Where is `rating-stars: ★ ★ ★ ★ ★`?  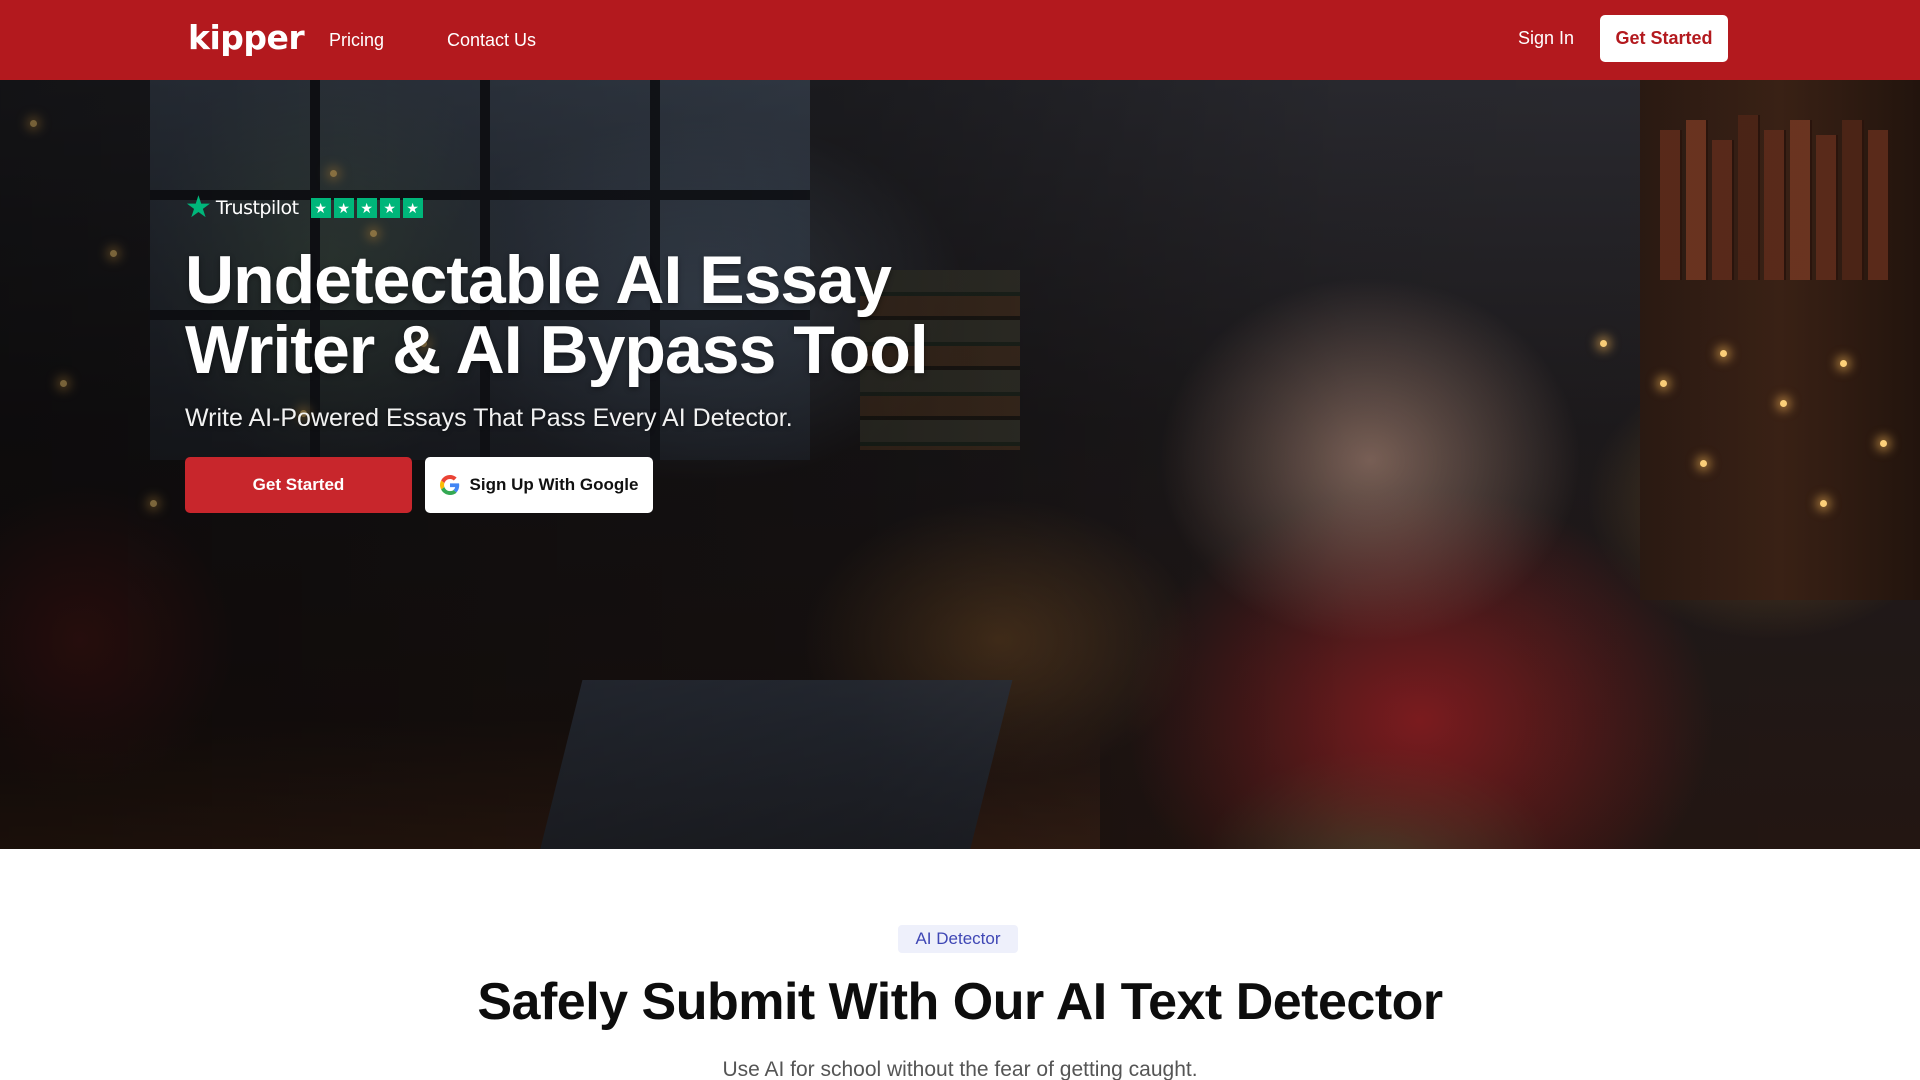 rating-stars: ★ ★ ★ ★ ★ is located at coordinates (366, 208).